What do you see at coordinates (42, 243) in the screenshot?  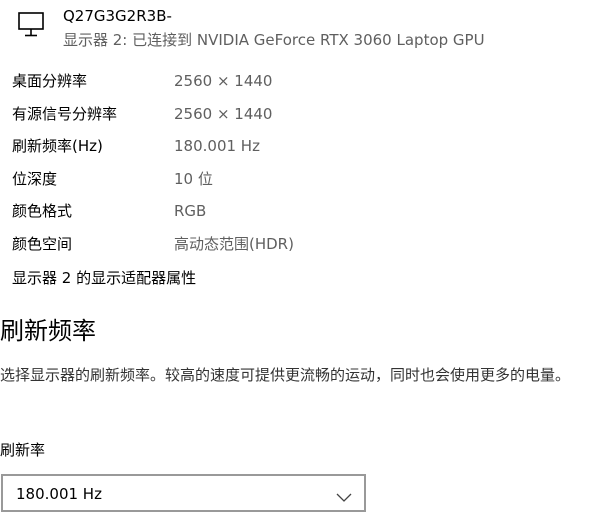 I see `property-label: 颜色空间` at bounding box center [42, 243].